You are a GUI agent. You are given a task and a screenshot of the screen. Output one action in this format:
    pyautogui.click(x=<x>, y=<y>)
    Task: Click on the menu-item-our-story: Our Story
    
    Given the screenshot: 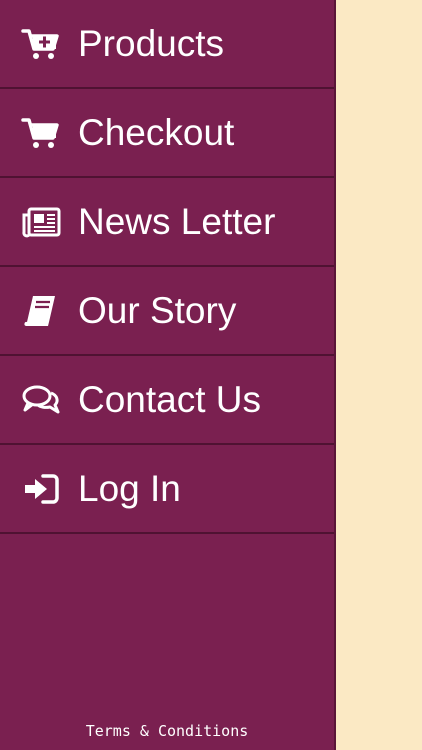 What is the action you would take?
    pyautogui.click(x=167, y=311)
    